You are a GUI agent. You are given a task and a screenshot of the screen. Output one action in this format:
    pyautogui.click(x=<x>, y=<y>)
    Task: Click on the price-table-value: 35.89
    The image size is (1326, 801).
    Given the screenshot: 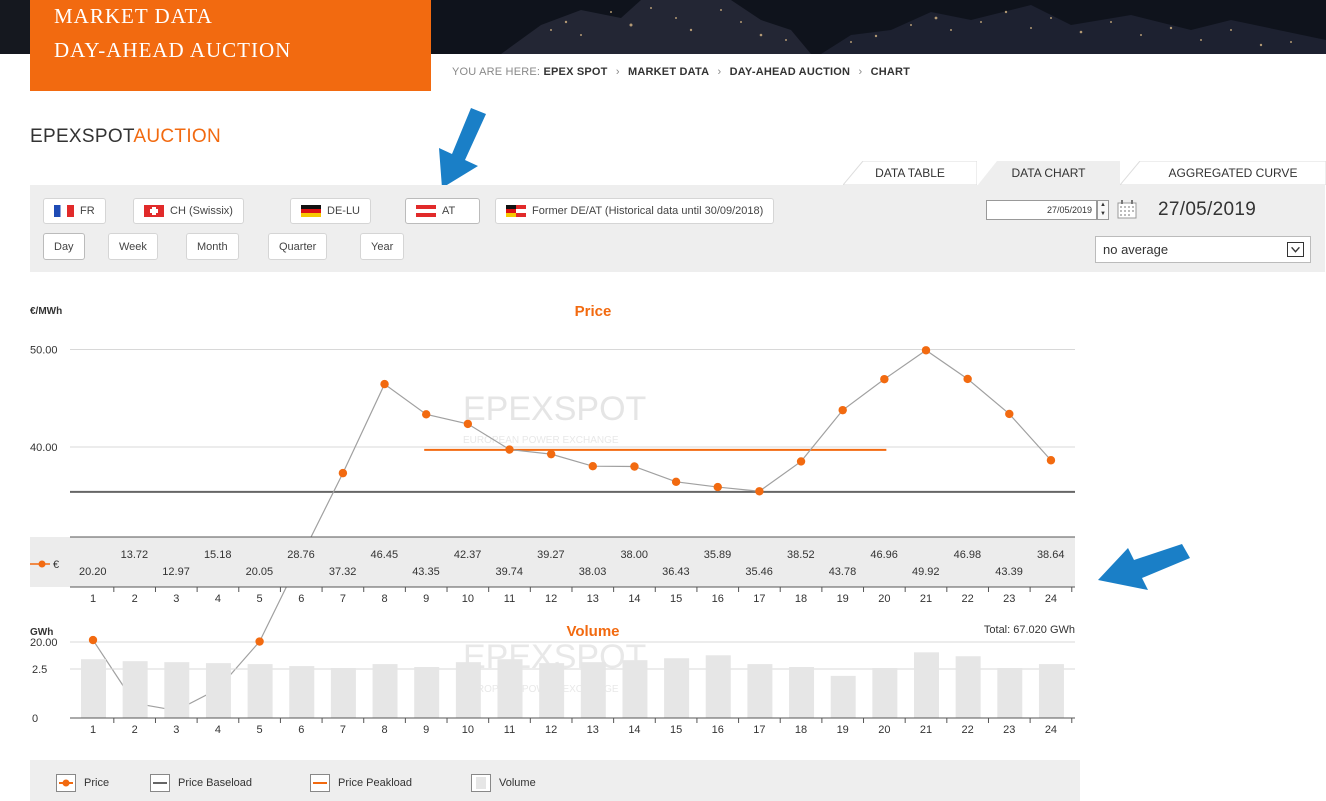 What is the action you would take?
    pyautogui.click(x=718, y=555)
    